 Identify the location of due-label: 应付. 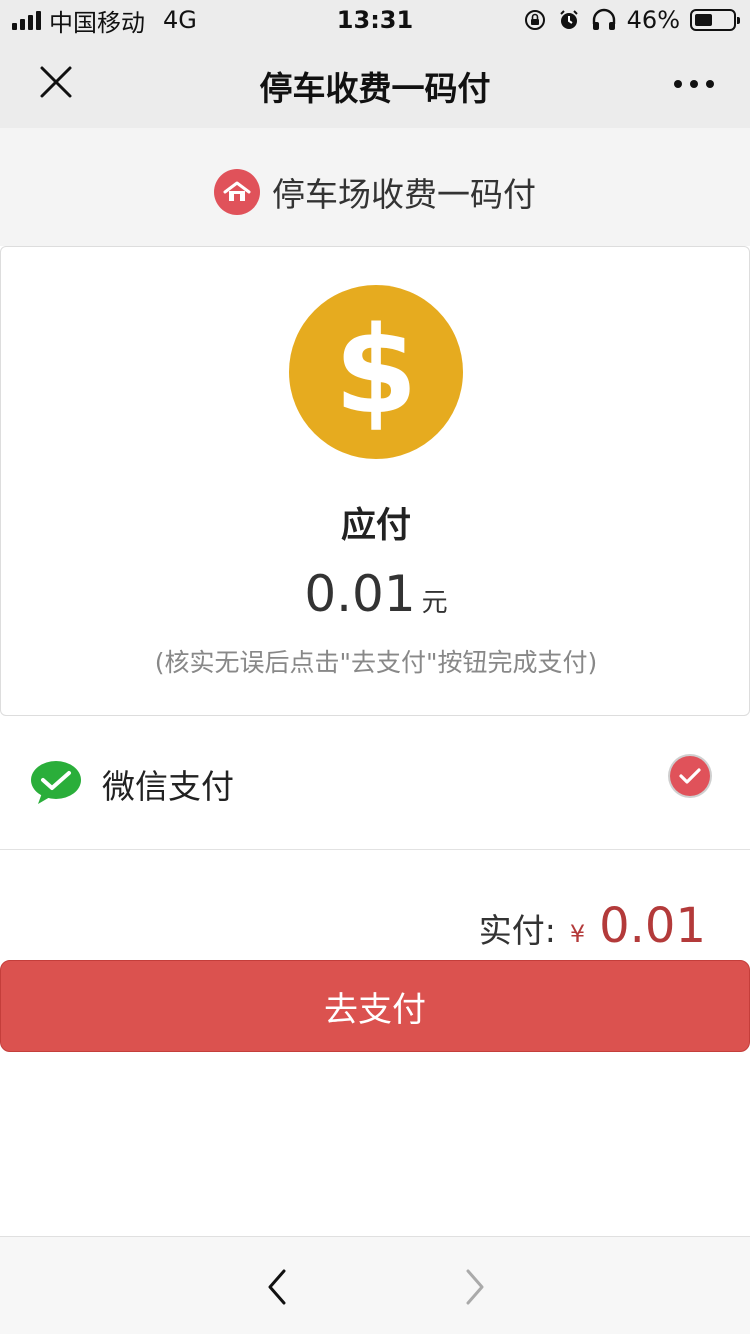
(375, 526).